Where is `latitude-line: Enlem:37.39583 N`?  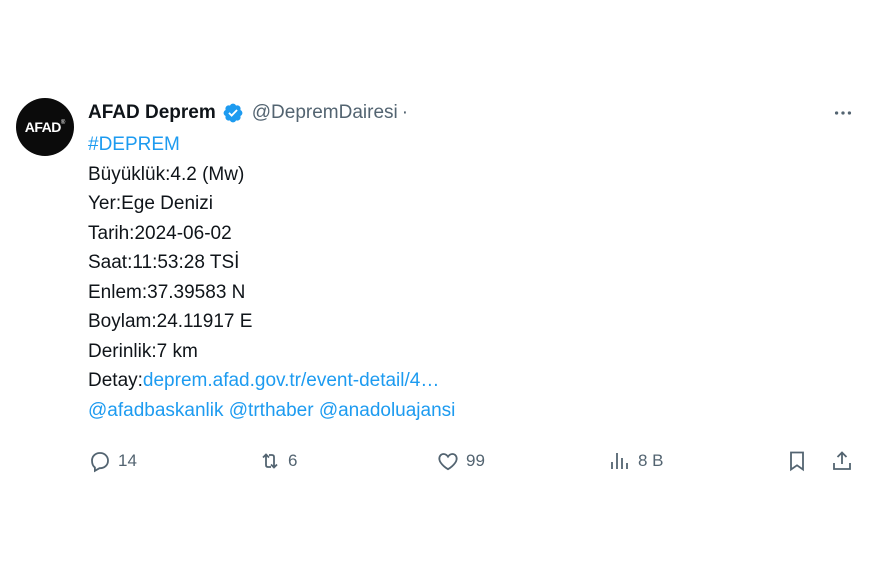
latitude-line: Enlem:37.39583 N is located at coordinates (167, 292).